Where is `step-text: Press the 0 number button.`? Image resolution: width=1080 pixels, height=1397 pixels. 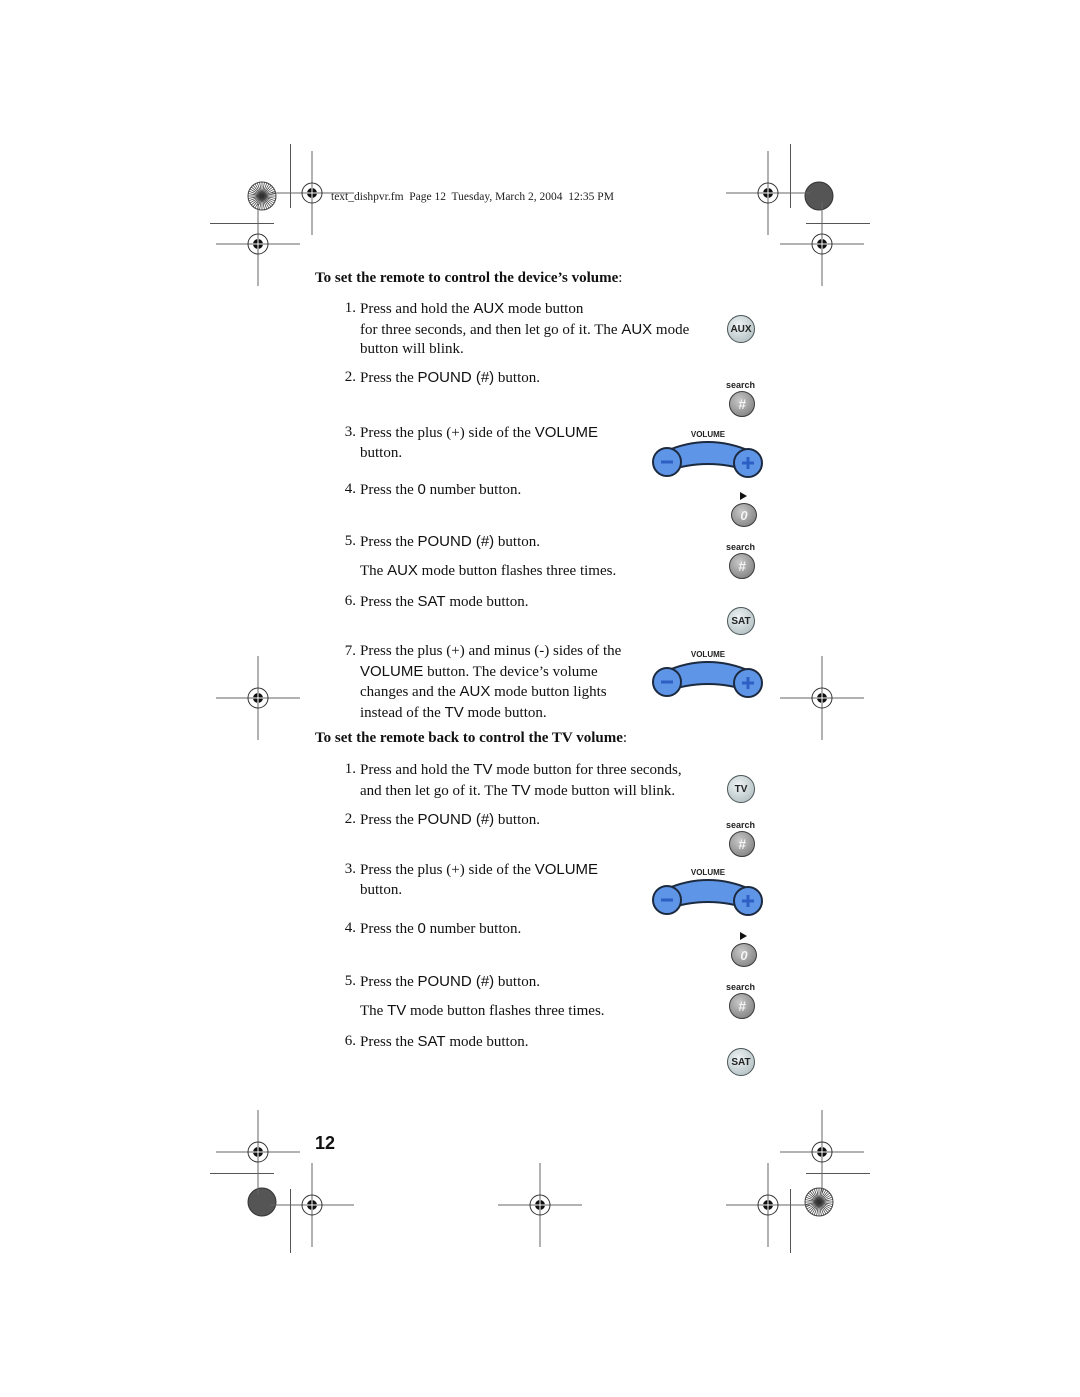
step-text: Press the 0 number button. is located at coordinates (440, 929).